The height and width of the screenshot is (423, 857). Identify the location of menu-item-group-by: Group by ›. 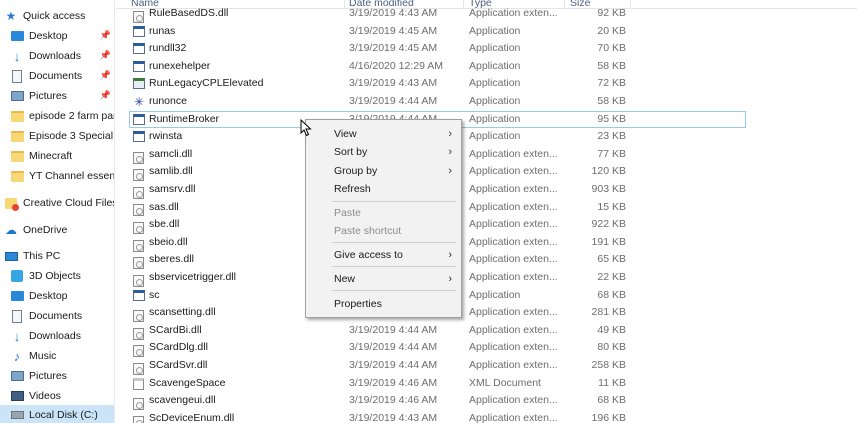
(383, 171).